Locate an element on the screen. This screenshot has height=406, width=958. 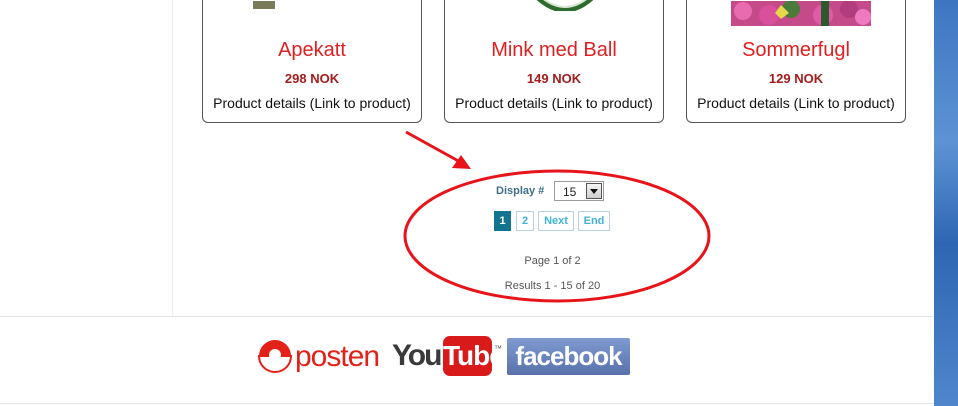
bottom-divider is located at coordinates (467, 403).